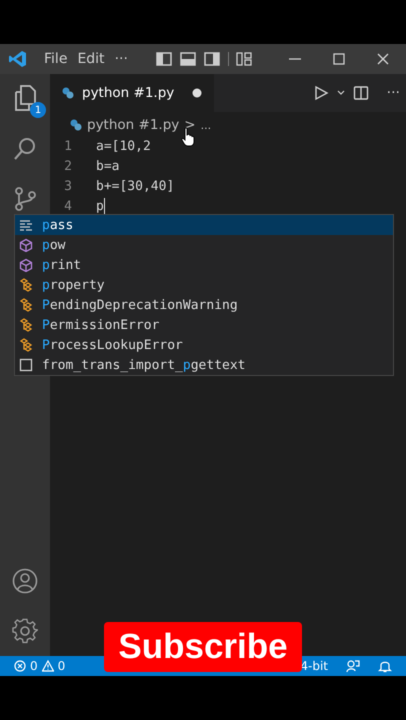 The width and height of the screenshot is (406, 720). I want to click on code-line: a=[10,2, so click(123, 146).